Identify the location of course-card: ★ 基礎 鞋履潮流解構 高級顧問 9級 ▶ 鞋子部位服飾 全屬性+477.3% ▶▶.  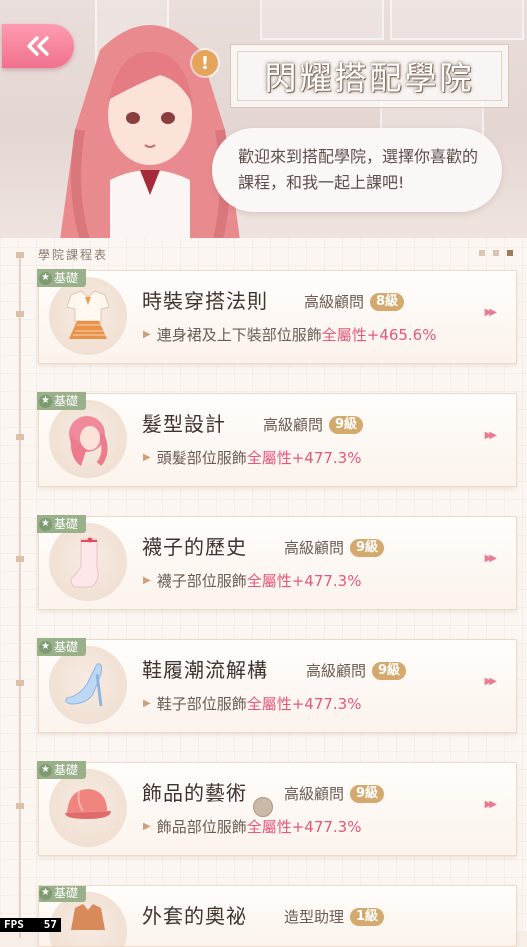
(277, 685).